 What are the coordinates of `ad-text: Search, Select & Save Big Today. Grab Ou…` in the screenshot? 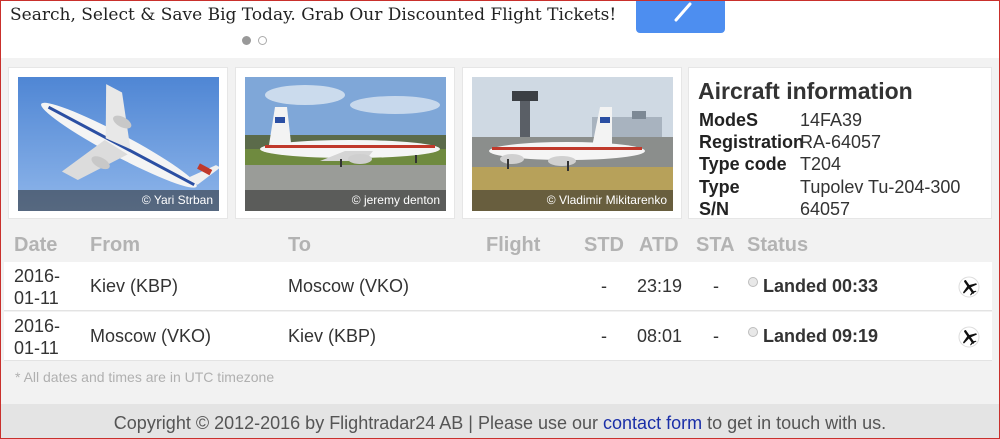 It's located at (313, 15).